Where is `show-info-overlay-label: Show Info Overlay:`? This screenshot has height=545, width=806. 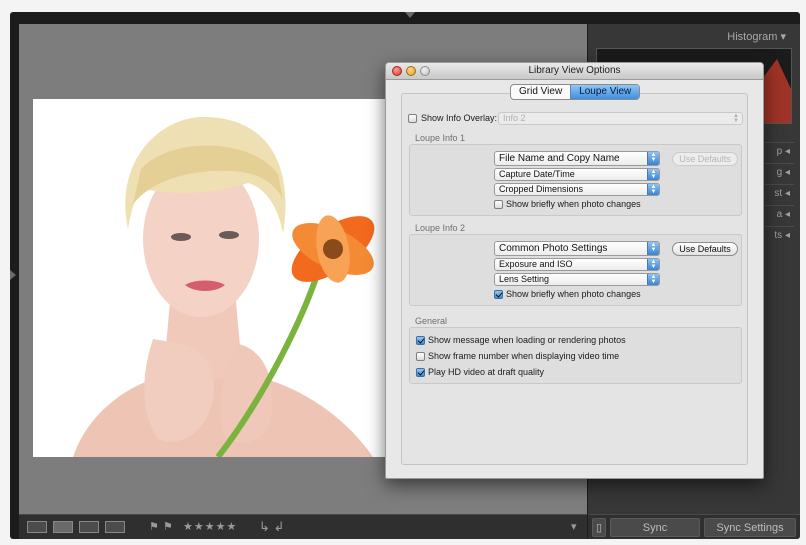 show-info-overlay-label: Show Info Overlay: is located at coordinates (459, 118).